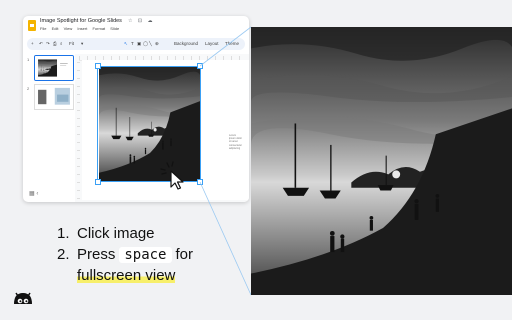 The height and width of the screenshot is (320, 512). I want to click on extension-logo-icon, so click(23, 298).